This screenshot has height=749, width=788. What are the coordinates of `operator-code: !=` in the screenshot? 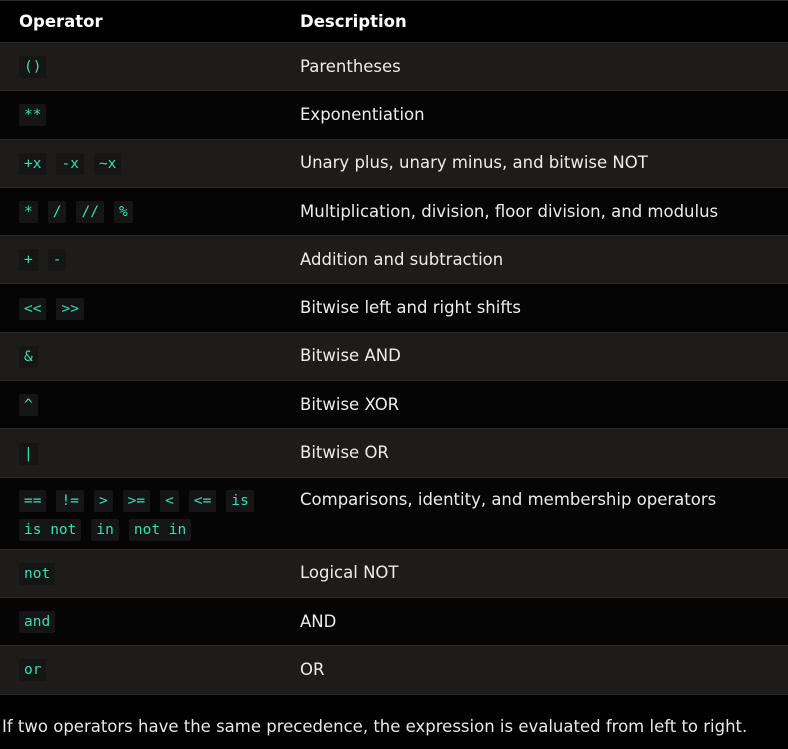 It's located at (70, 500).